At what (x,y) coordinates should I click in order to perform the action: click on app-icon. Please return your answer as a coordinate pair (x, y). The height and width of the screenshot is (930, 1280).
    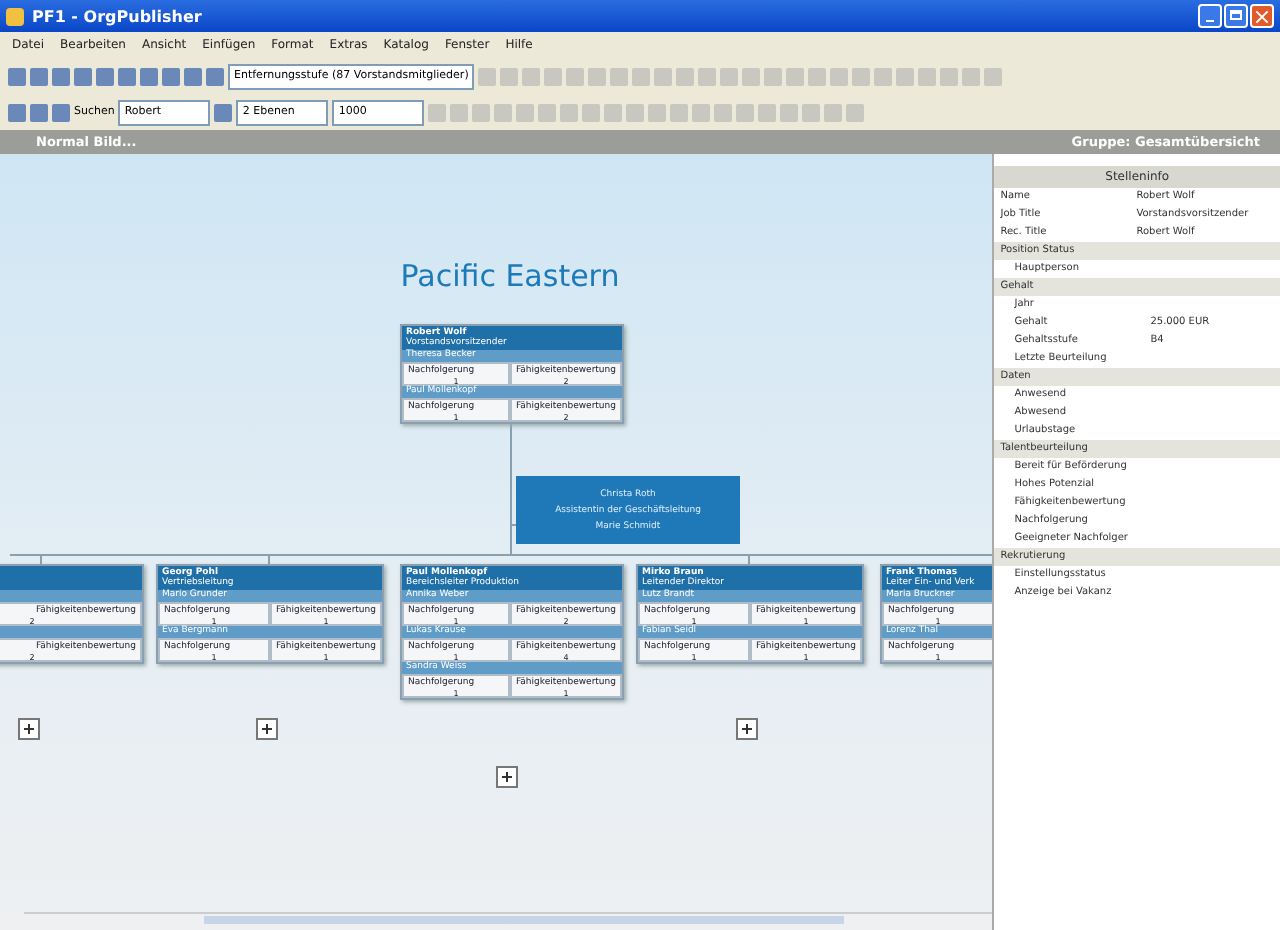
    Looking at the image, I should click on (15, 16).